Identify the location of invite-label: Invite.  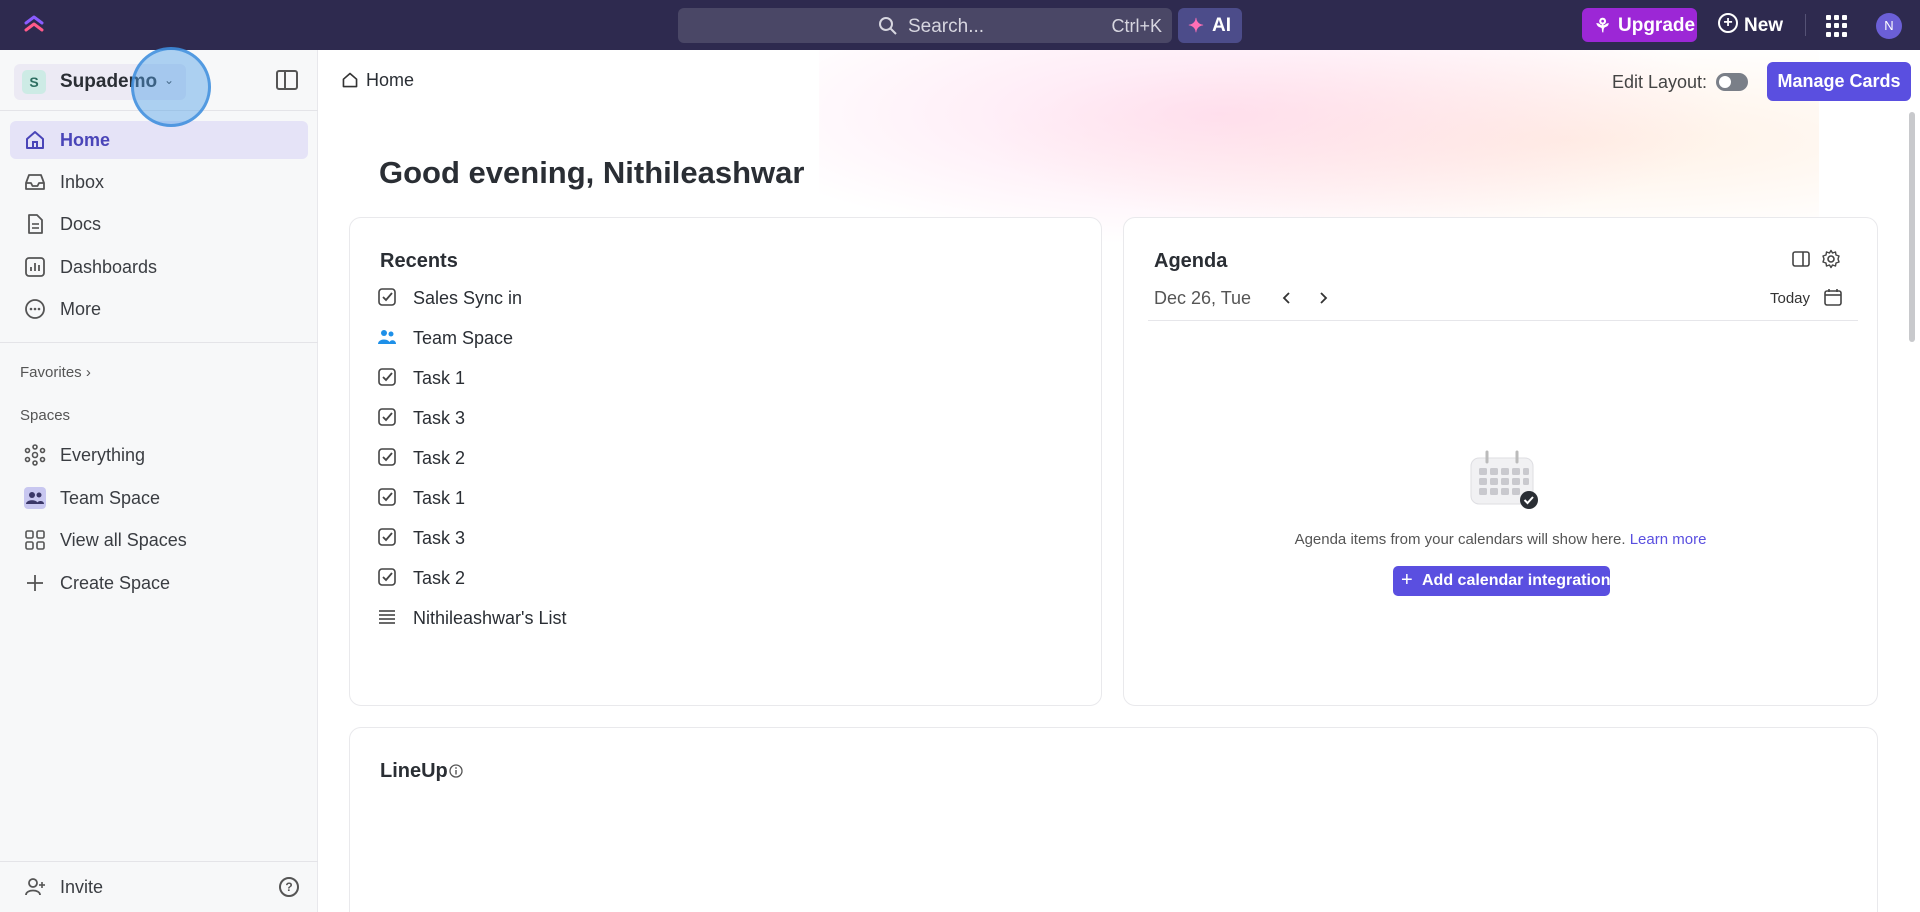
(82, 887).